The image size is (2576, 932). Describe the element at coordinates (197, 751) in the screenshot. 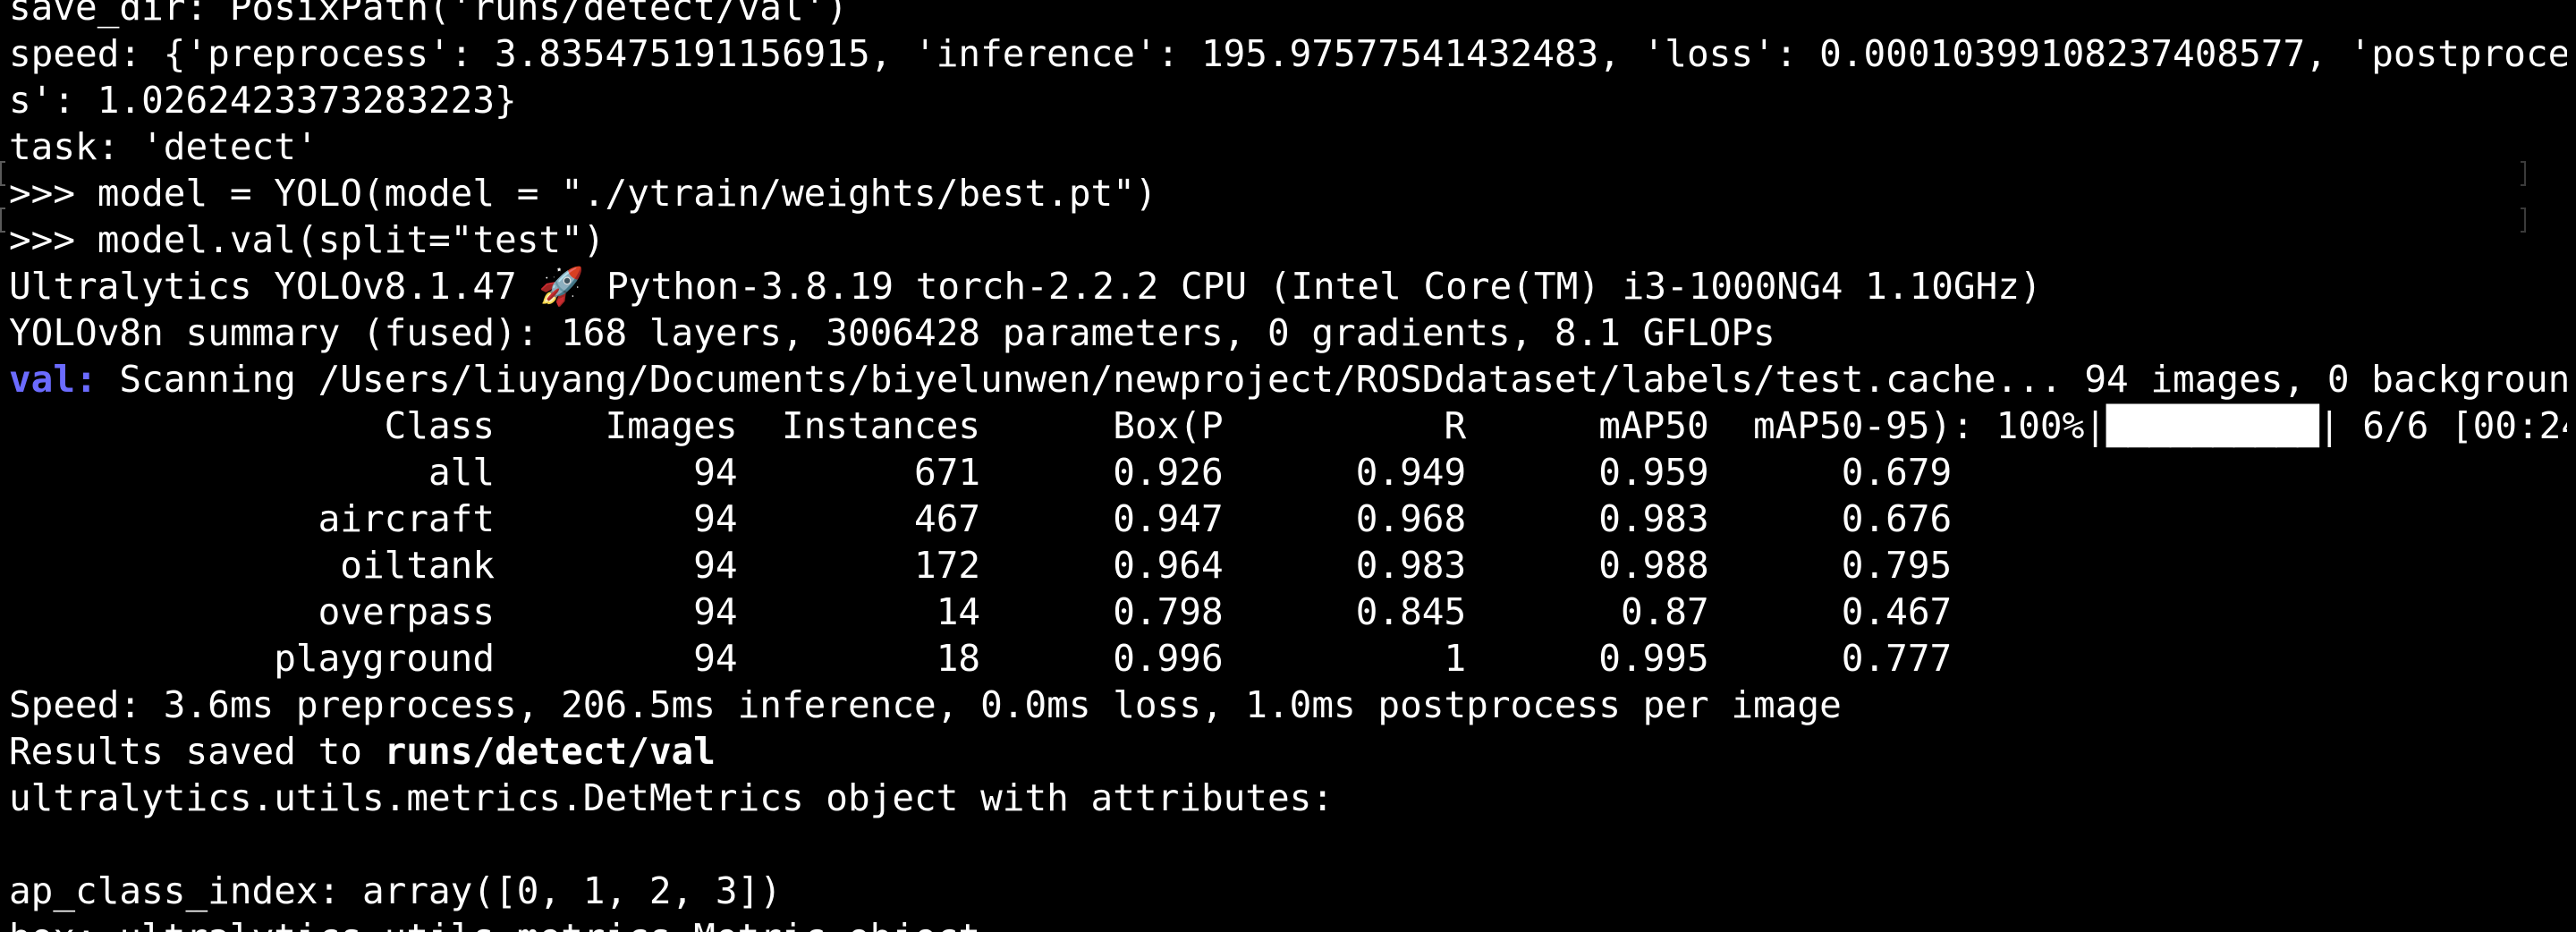

I see `output-text: Results saved to` at that location.